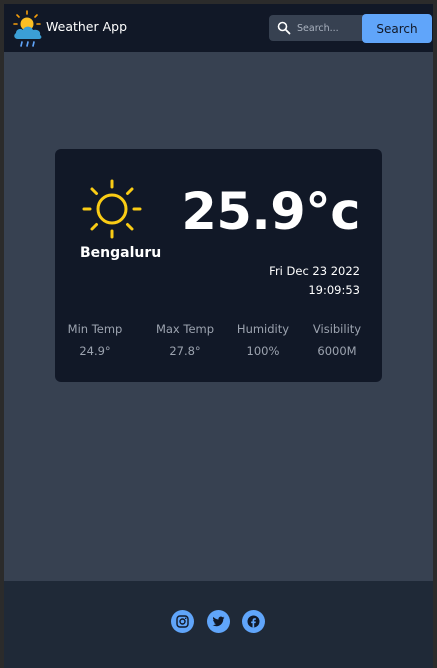 Image resolution: width=437 pixels, height=668 pixels. I want to click on search-icon, so click(284, 28).